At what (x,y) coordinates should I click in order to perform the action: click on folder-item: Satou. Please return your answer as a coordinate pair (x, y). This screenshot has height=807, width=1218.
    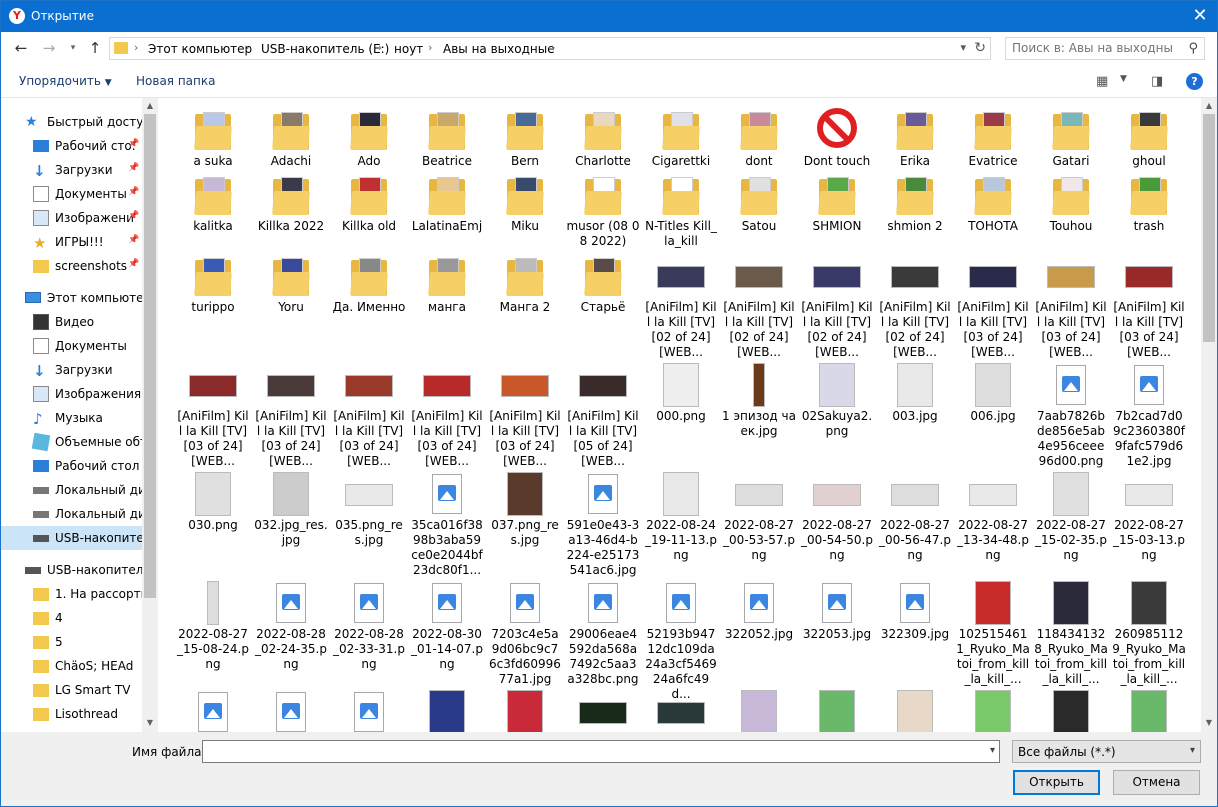
    Looking at the image, I should click on (759, 202).